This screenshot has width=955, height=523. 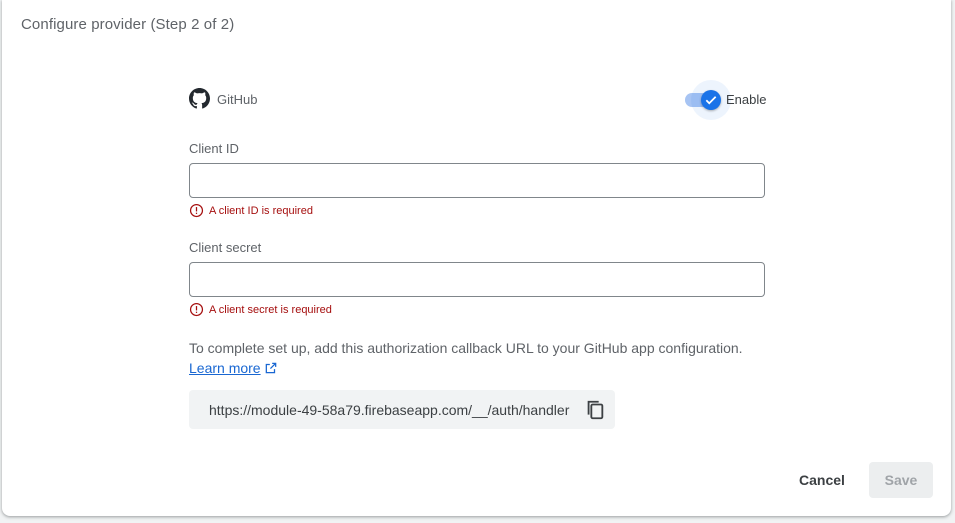 What do you see at coordinates (214, 148) in the screenshot?
I see `client-id-label: Client ID` at bounding box center [214, 148].